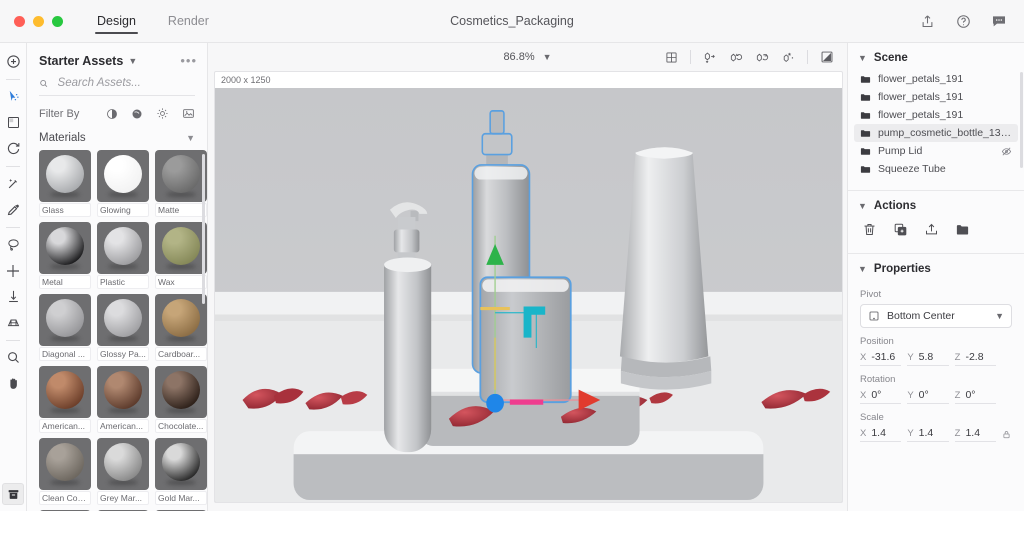 This screenshot has width=1024, height=538. What do you see at coordinates (936, 204) in the screenshot?
I see `actions-section-header: ▼ Actions` at bounding box center [936, 204].